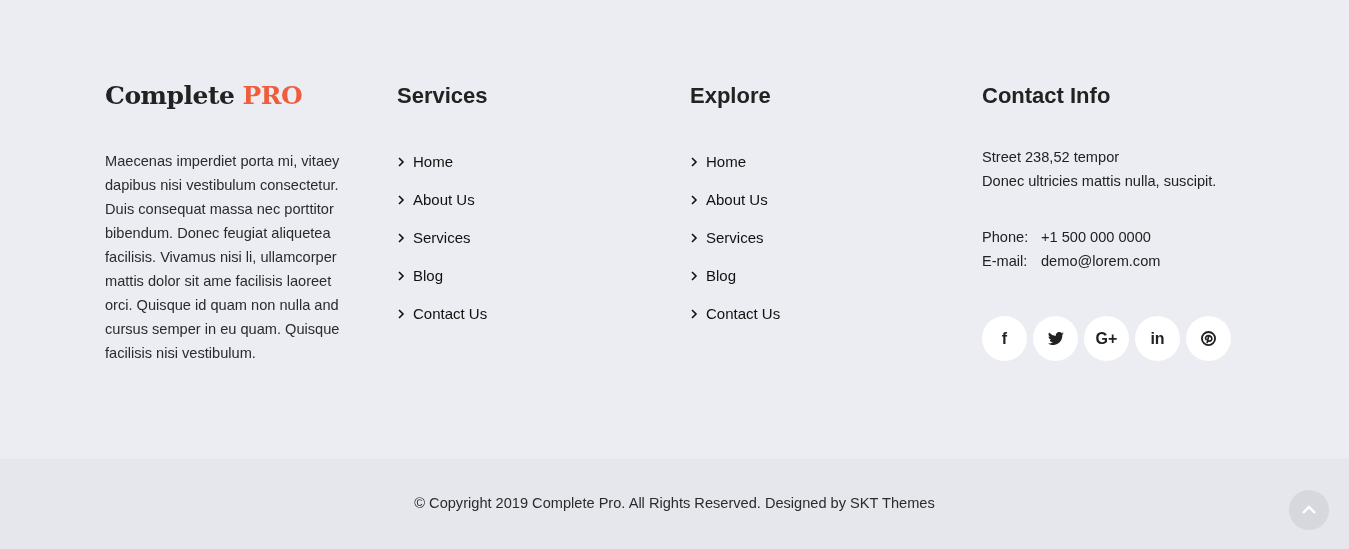  Describe the element at coordinates (1099, 181) in the screenshot. I see `address-line: Donec ultricies mattis nulla, suscipit.` at that location.